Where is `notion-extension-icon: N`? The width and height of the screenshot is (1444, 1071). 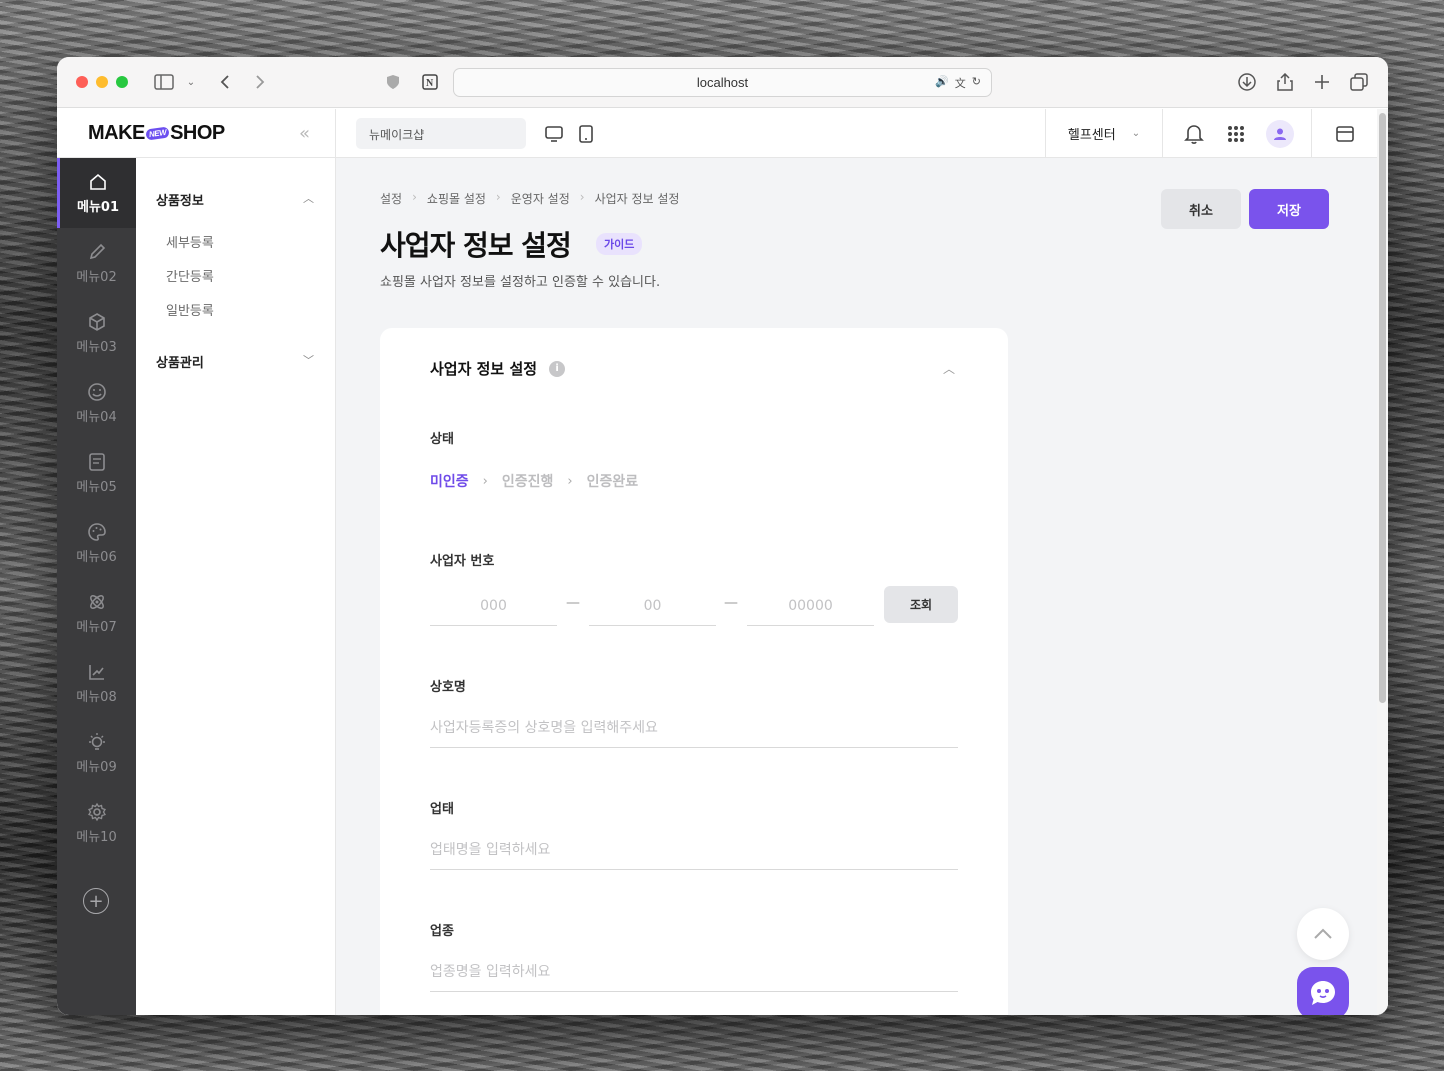 notion-extension-icon: N is located at coordinates (430, 82).